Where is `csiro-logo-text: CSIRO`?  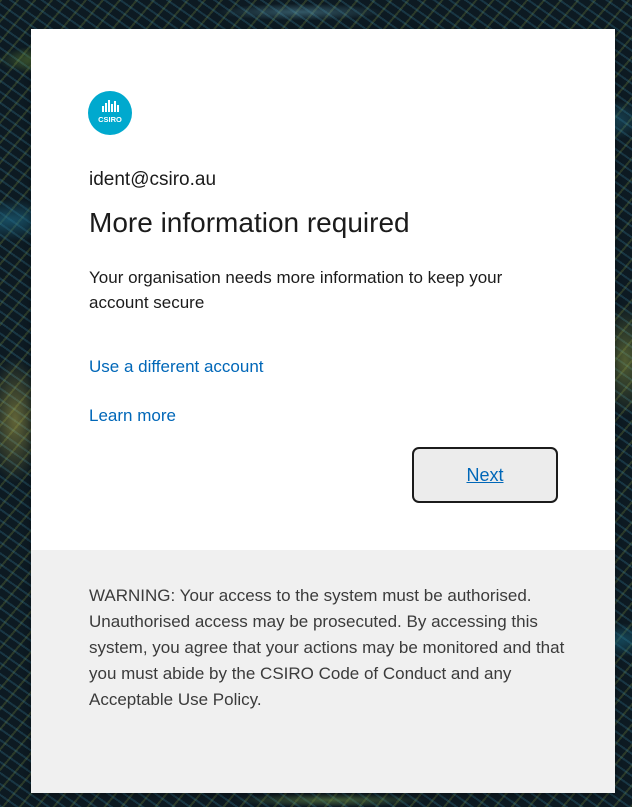 csiro-logo-text: CSIRO is located at coordinates (110, 119).